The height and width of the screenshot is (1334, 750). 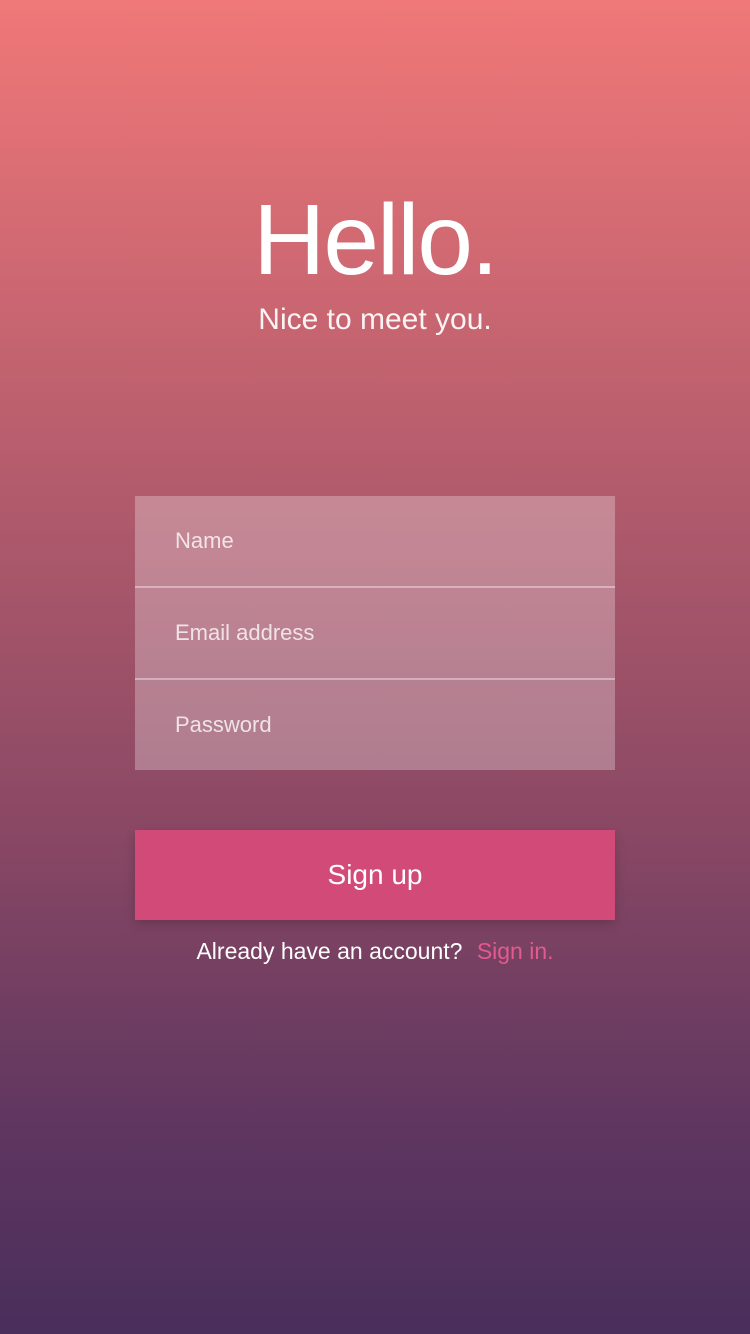 I want to click on email-input, so click(x=395, y=633).